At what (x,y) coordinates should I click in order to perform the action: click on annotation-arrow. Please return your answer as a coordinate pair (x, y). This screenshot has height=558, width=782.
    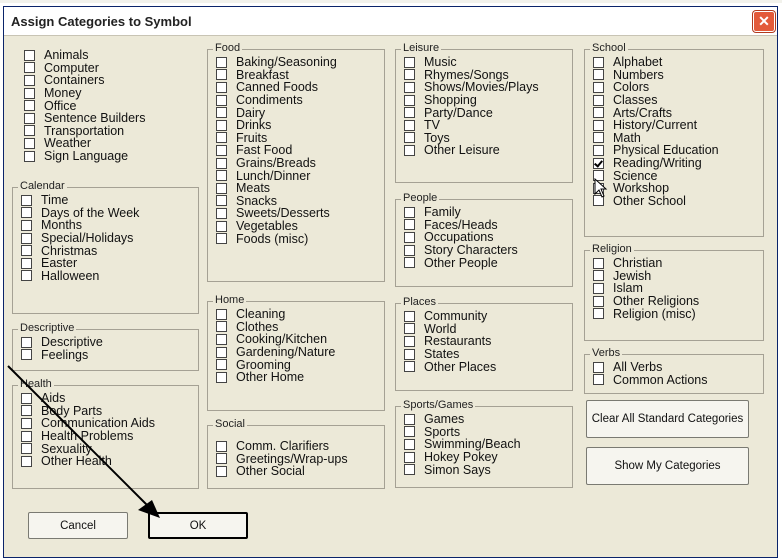
    Looking at the image, I should click on (83, 441).